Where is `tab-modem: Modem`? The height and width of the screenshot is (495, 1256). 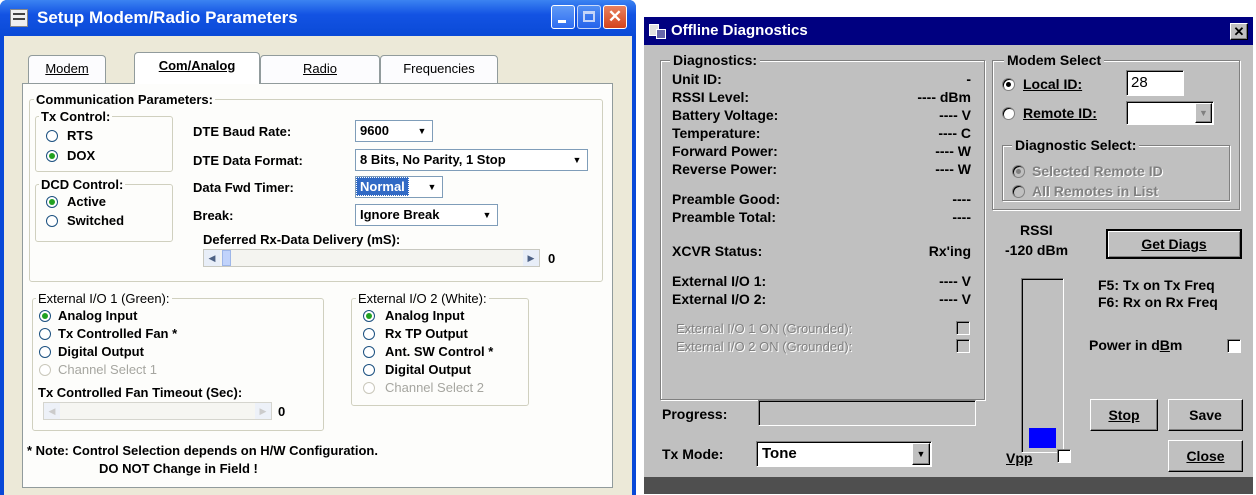
tab-modem: Modem is located at coordinates (67, 69).